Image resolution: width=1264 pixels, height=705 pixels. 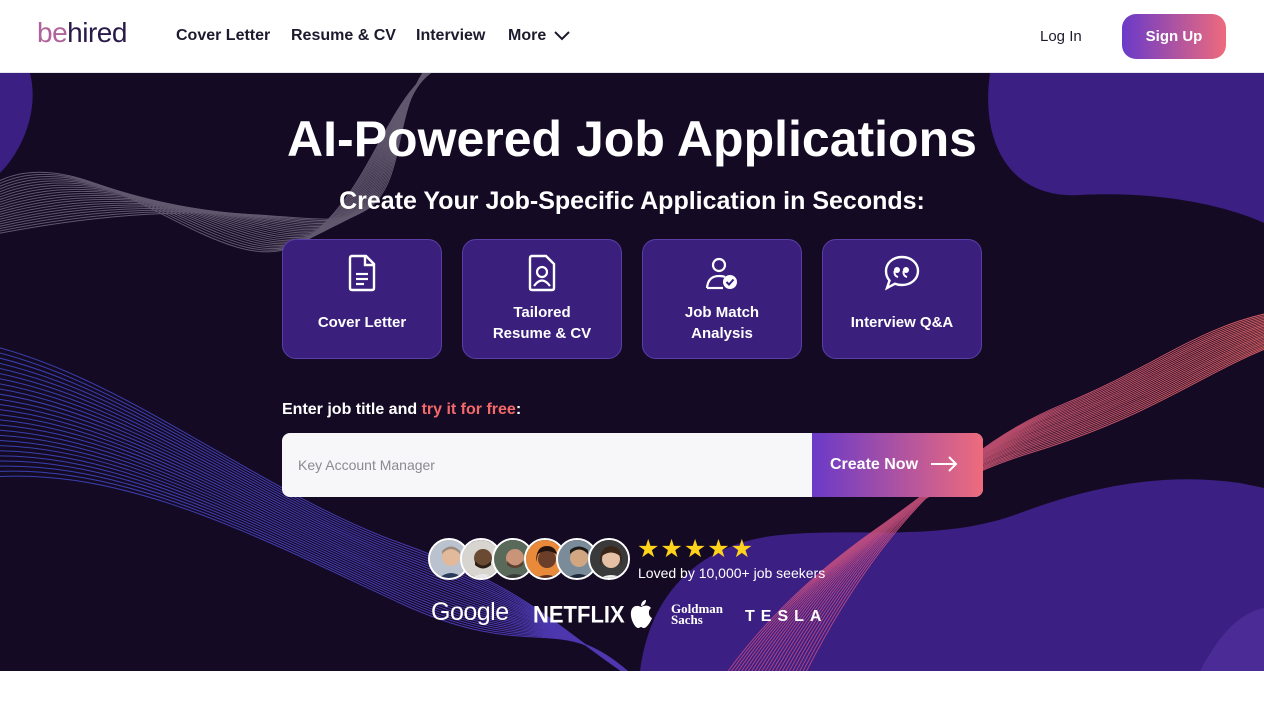 What do you see at coordinates (732, 573) in the screenshot?
I see `social-proof-text: Loved by 10,000+ job seekers` at bounding box center [732, 573].